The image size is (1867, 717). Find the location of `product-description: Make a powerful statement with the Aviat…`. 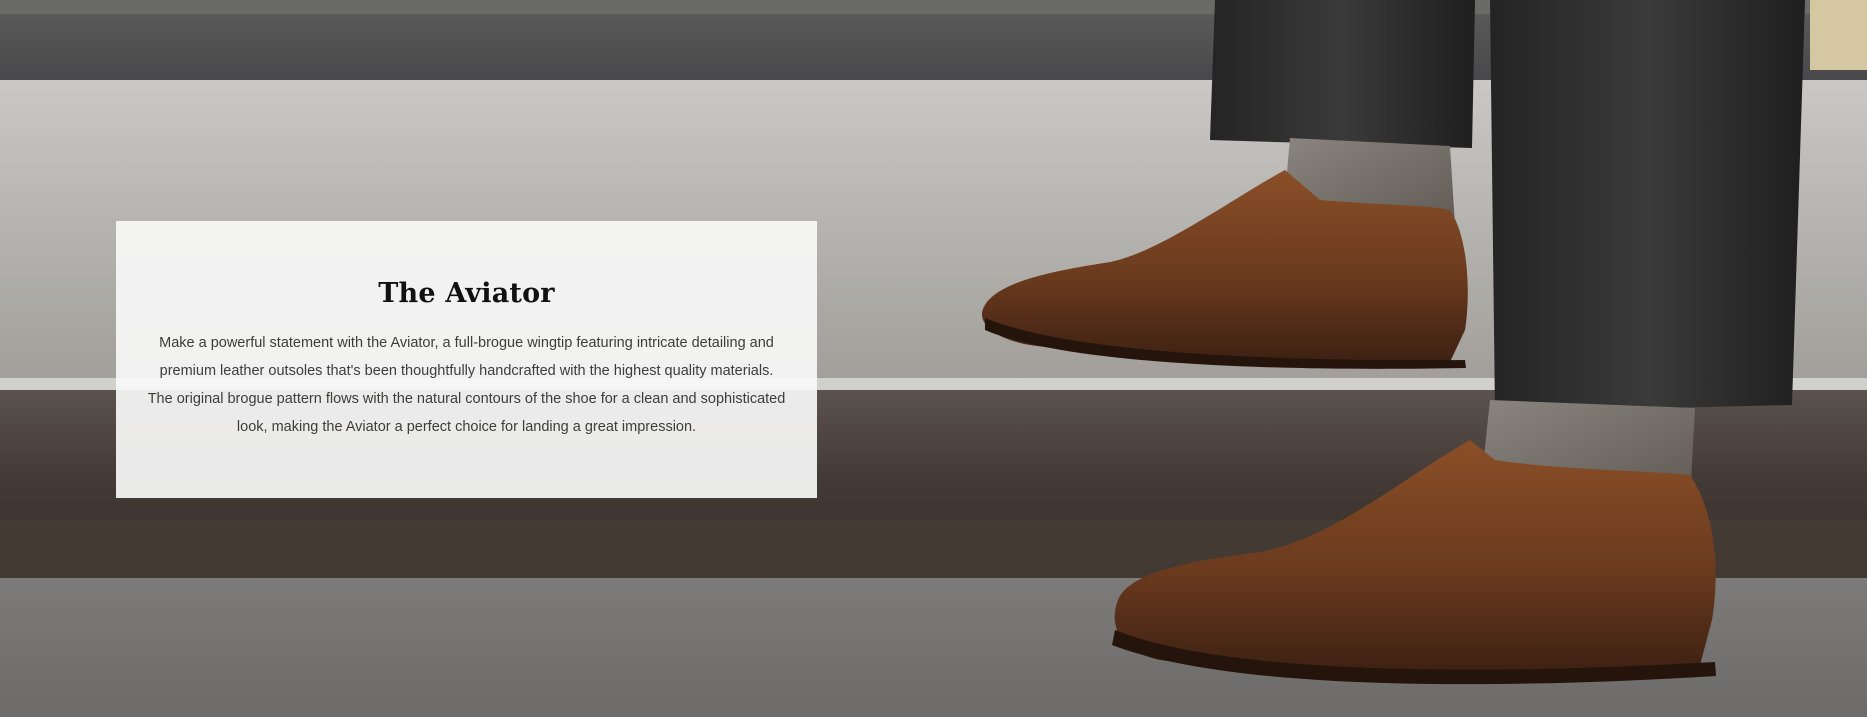

product-description: Make a powerful statement with the Aviat… is located at coordinates (466, 385).